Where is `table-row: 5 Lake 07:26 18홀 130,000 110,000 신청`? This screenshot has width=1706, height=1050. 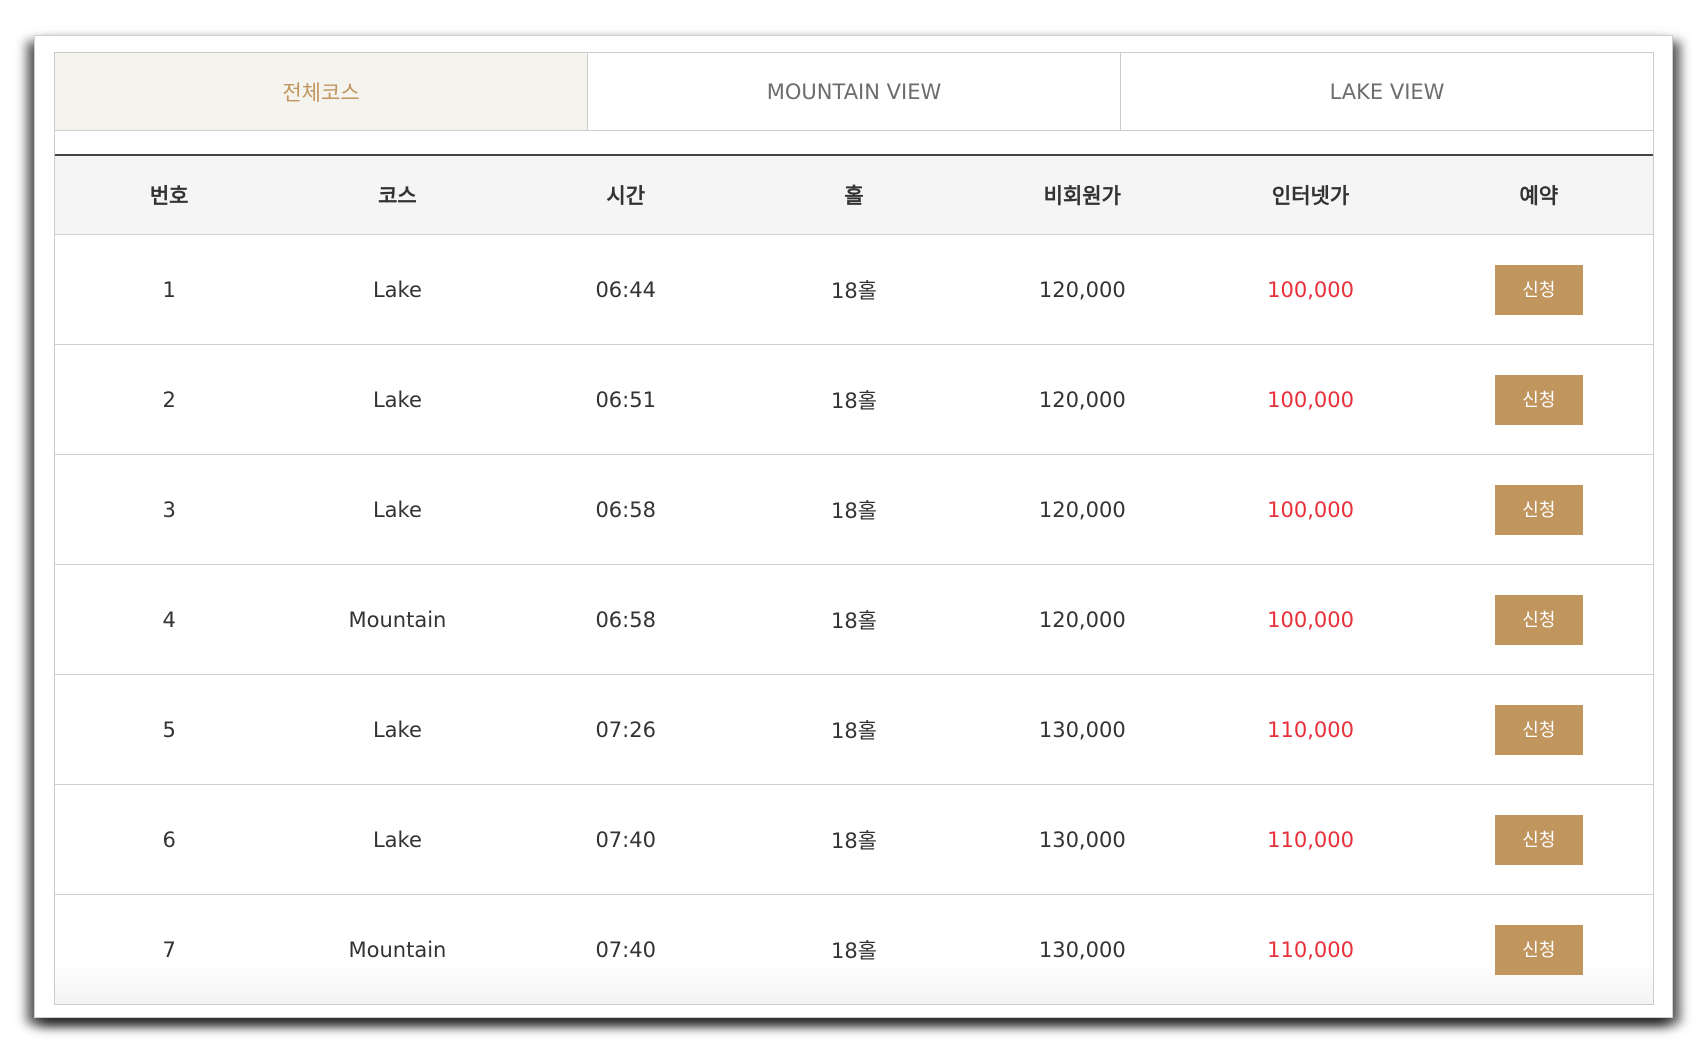
table-row: 5 Lake 07:26 18홀 130,000 110,000 신청 is located at coordinates (854, 729).